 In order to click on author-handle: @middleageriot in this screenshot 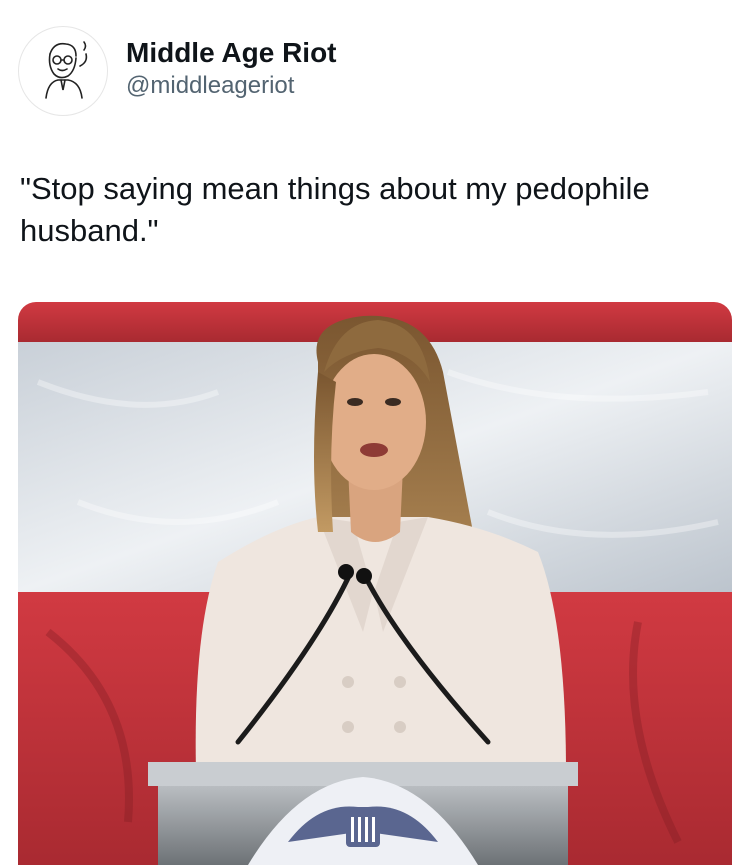, I will do `click(231, 86)`.